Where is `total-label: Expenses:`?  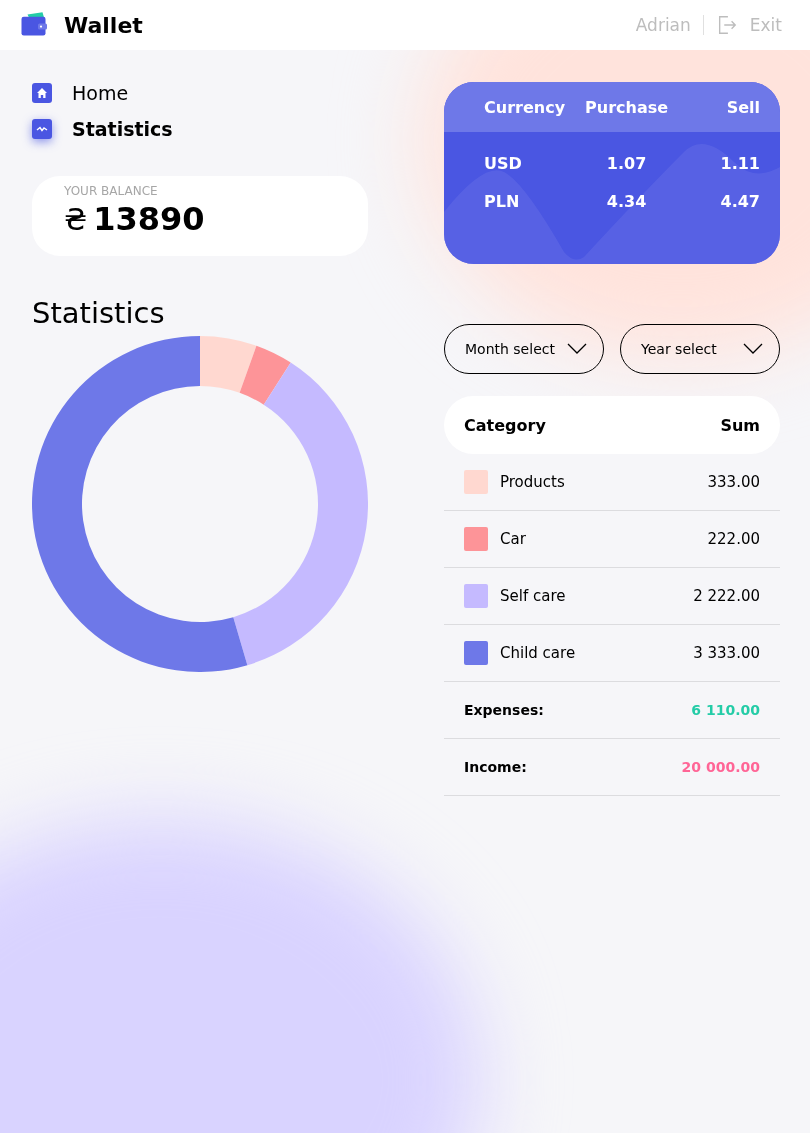
total-label: Expenses: is located at coordinates (504, 710).